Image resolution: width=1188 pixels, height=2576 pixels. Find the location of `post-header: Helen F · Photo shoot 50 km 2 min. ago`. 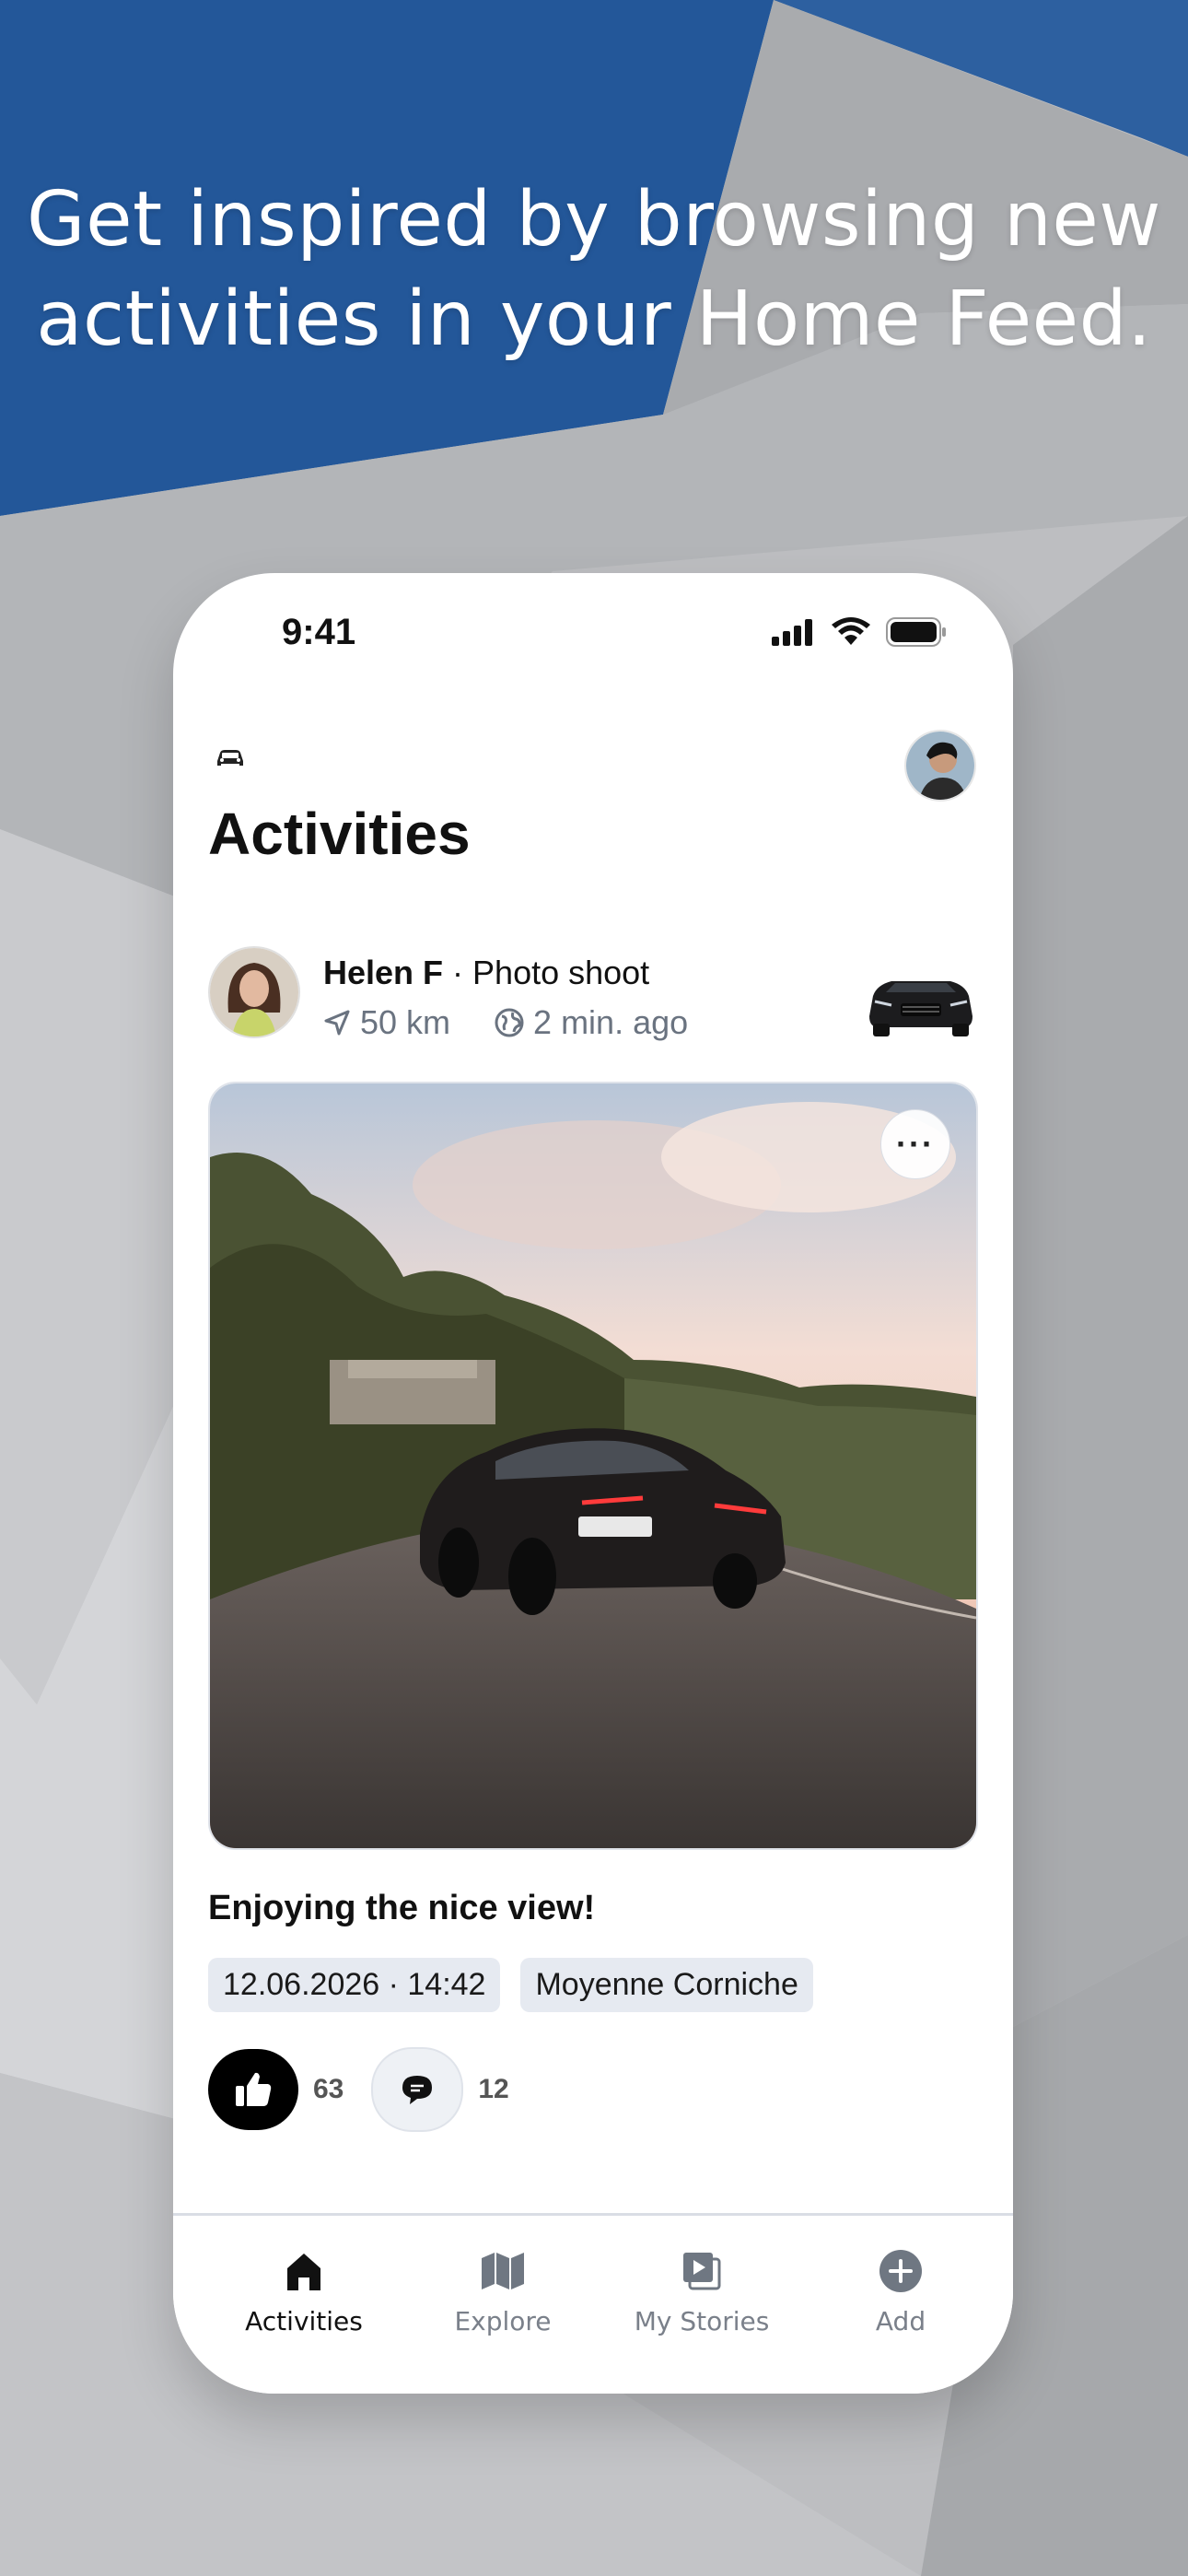

post-header: Helen F · Photo shoot 50 km 2 min. ago is located at coordinates (593, 997).